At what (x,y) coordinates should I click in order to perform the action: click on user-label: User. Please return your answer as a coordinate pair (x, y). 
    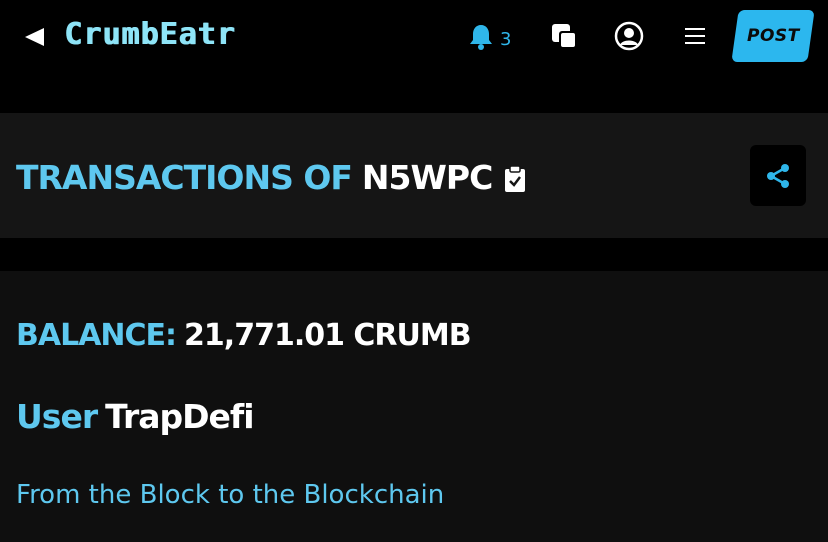
    Looking at the image, I should click on (57, 416).